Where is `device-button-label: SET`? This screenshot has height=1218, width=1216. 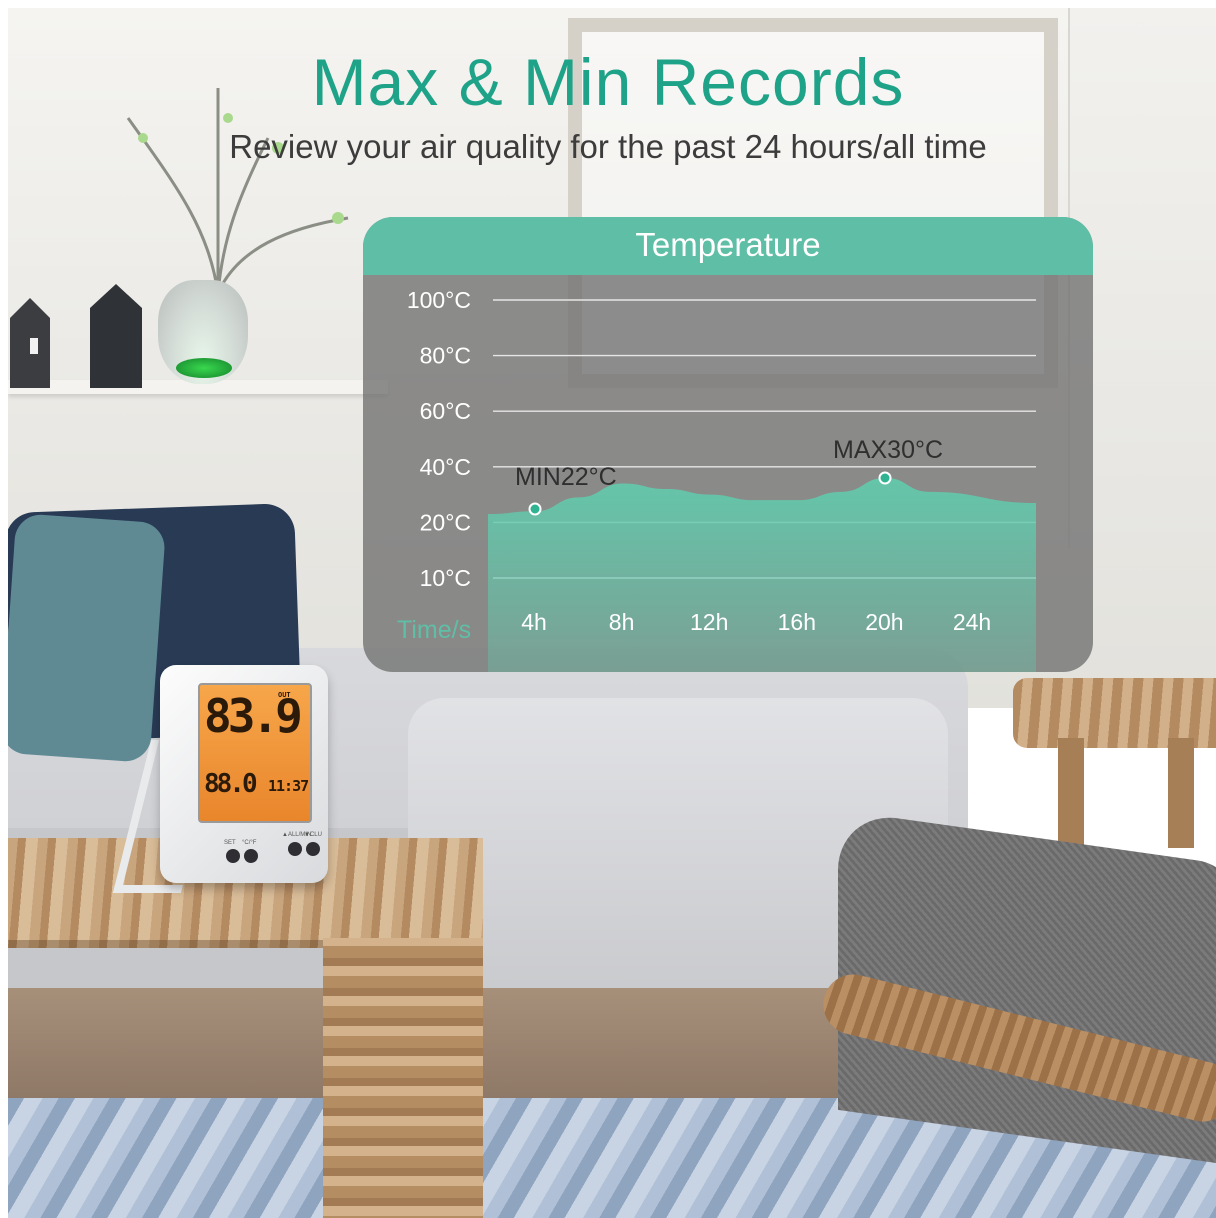 device-button-label: SET is located at coordinates (230, 843).